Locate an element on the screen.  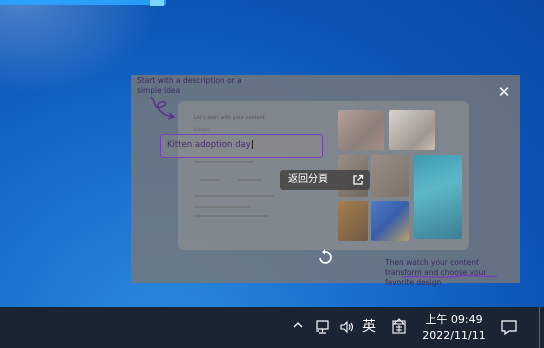
taskbar: 英 上午 09:49 2022/11/11 is located at coordinates (272, 327).